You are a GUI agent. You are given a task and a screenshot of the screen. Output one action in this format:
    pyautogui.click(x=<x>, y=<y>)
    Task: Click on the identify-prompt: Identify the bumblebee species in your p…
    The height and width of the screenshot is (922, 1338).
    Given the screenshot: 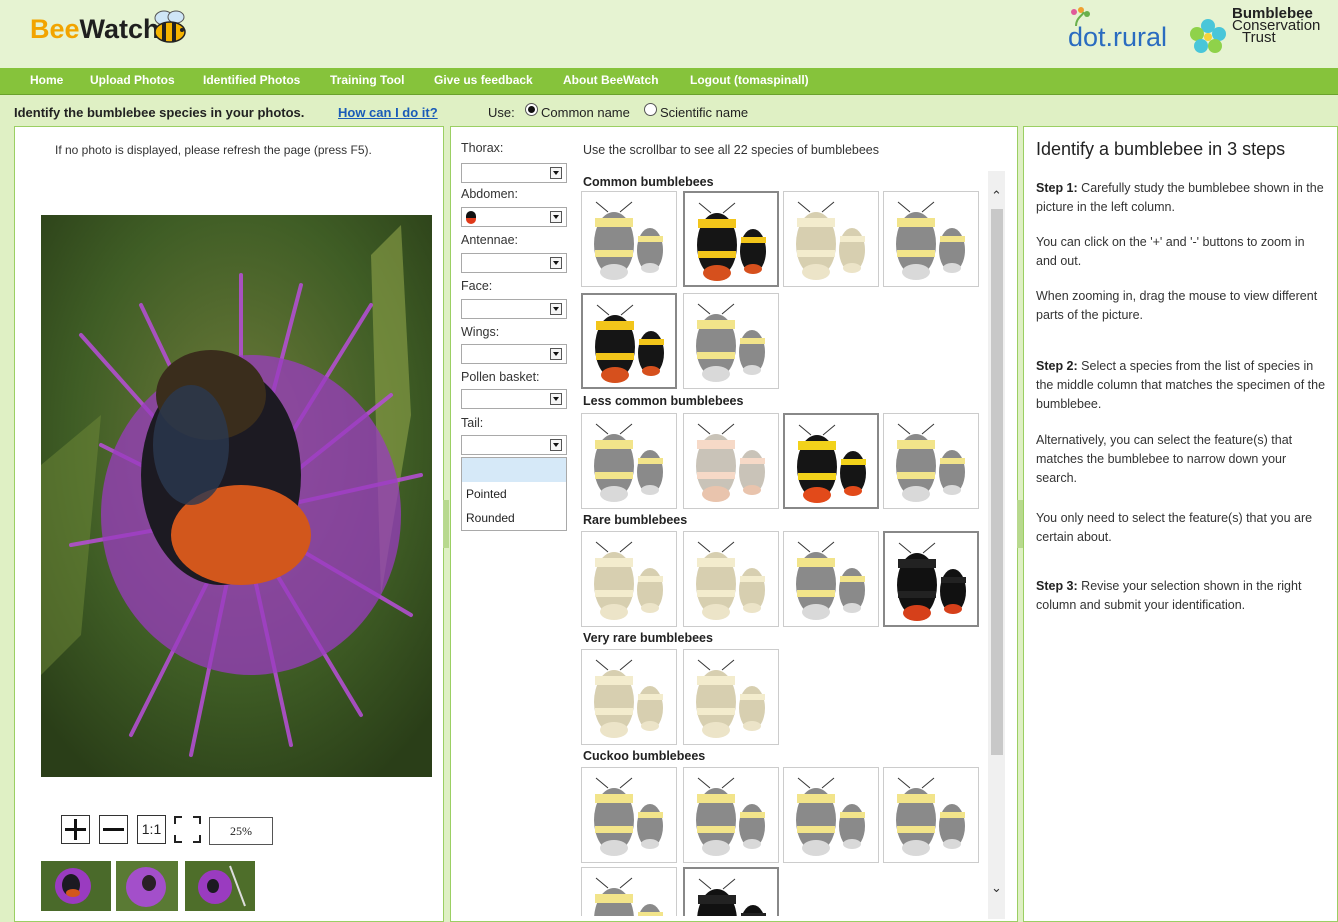 What is the action you would take?
    pyautogui.click(x=159, y=112)
    